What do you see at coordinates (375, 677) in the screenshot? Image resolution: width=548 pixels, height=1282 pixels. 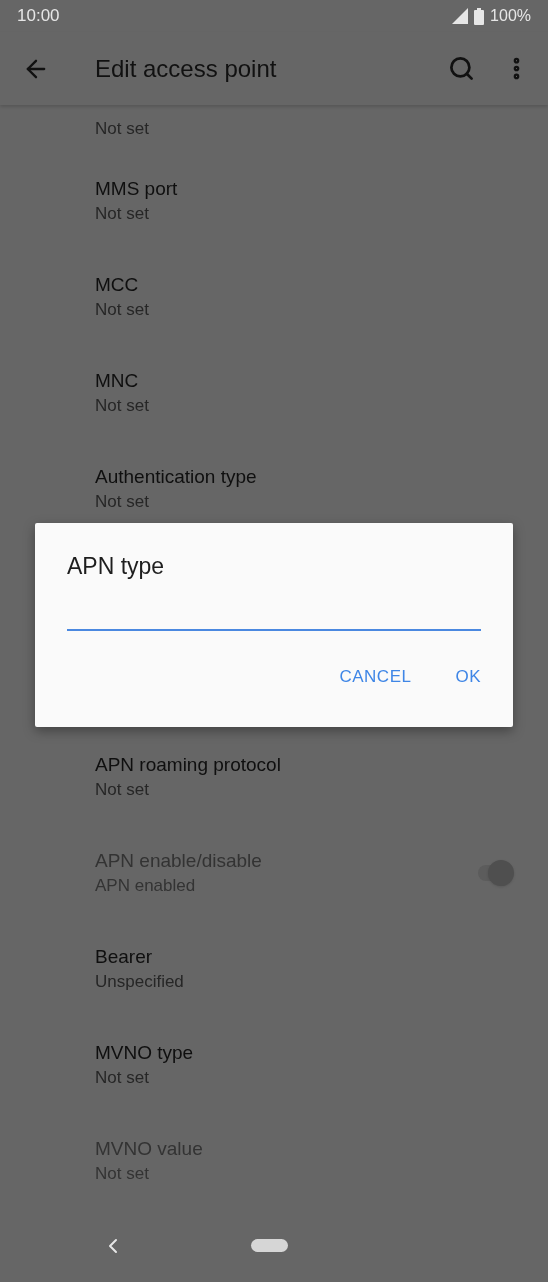 I see `dialog-button: CANCEL` at bounding box center [375, 677].